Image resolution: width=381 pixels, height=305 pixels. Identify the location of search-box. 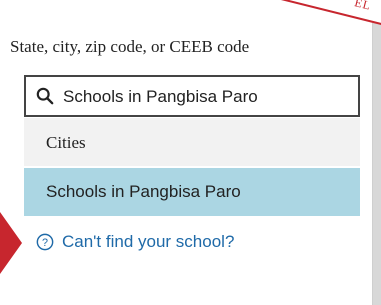
(192, 96).